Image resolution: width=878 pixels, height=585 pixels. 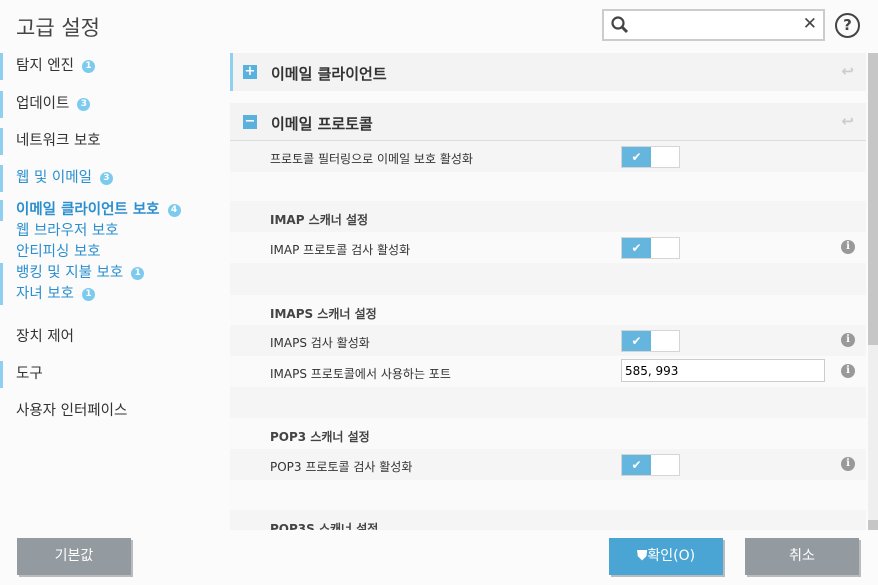 I want to click on setting-label: 프로토콜 필터링으로 이메일 보호 활성화, so click(x=371, y=159).